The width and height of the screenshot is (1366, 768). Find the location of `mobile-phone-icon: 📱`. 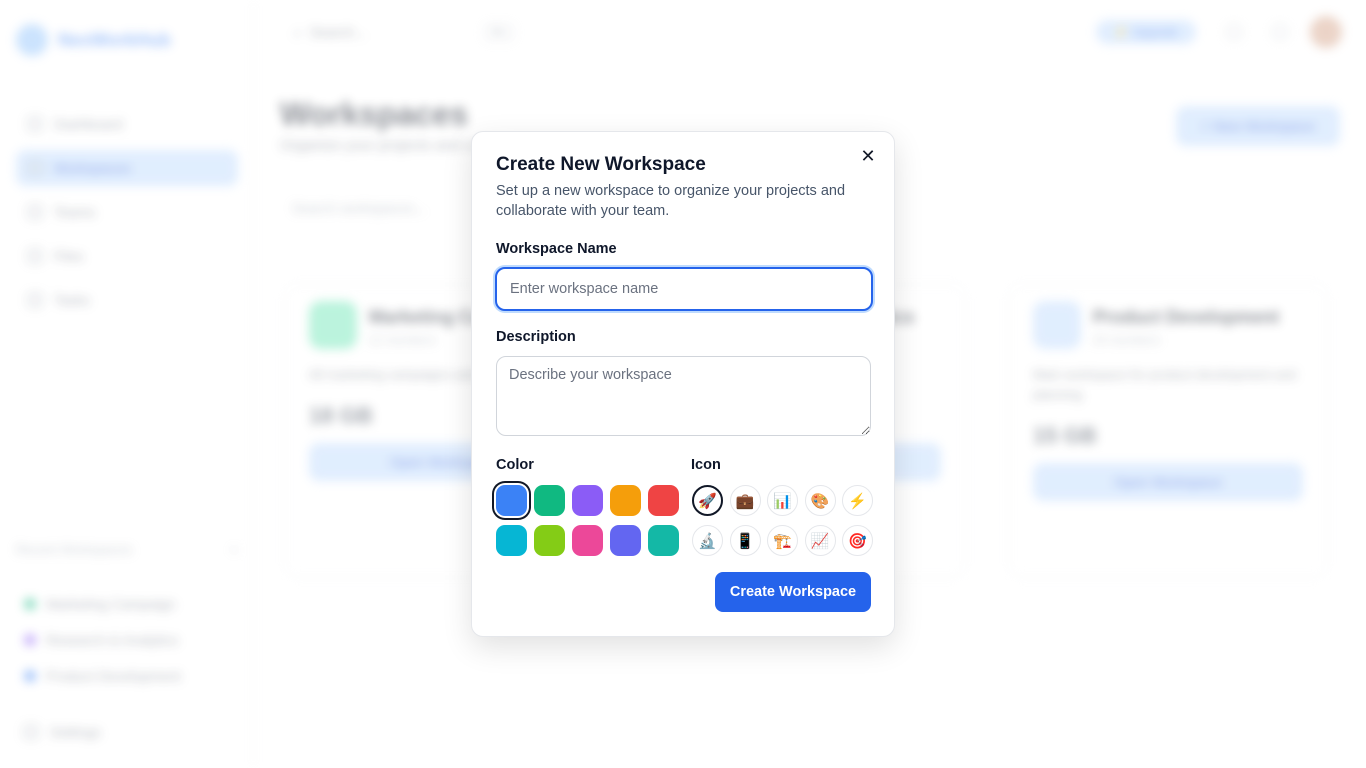

mobile-phone-icon: 📱 is located at coordinates (745, 540).